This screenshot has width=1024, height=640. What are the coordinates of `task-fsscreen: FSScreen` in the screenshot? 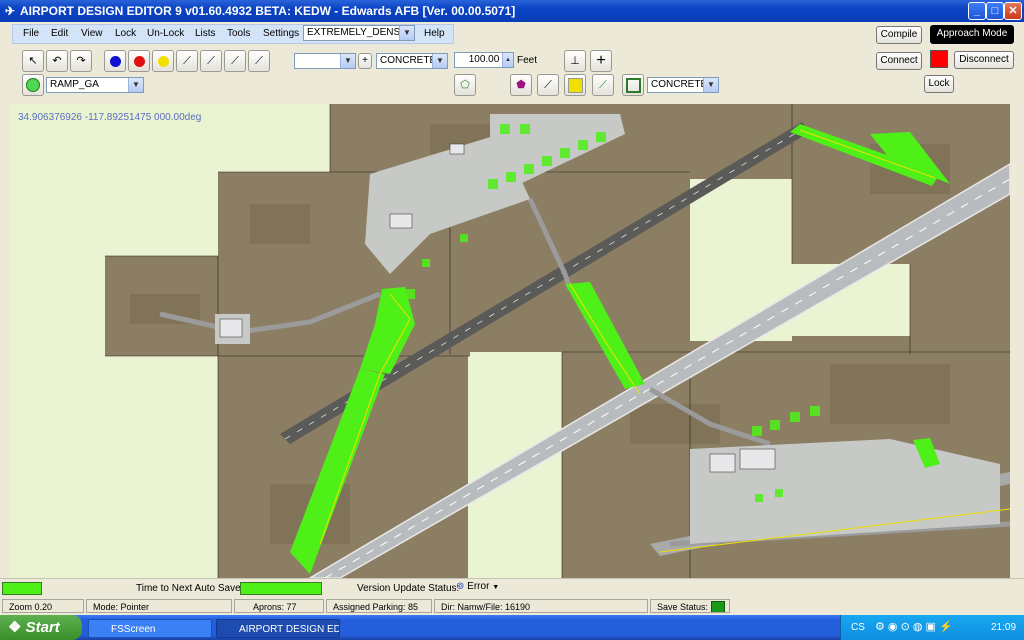 It's located at (150, 628).